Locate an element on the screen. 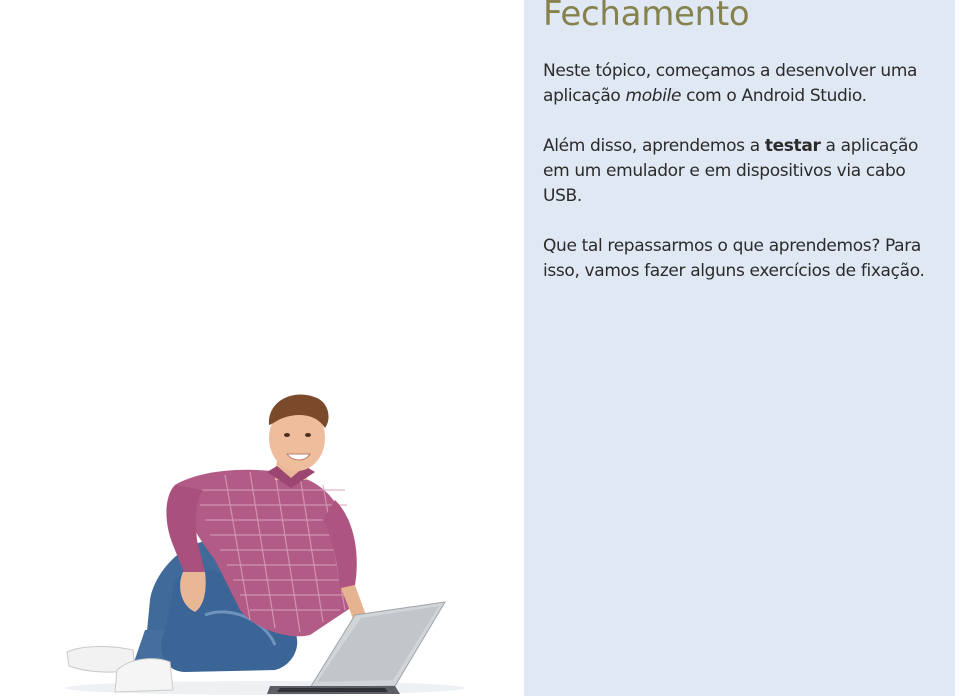 The height and width of the screenshot is (696, 967). emphasis-mobile: mobile is located at coordinates (653, 96).